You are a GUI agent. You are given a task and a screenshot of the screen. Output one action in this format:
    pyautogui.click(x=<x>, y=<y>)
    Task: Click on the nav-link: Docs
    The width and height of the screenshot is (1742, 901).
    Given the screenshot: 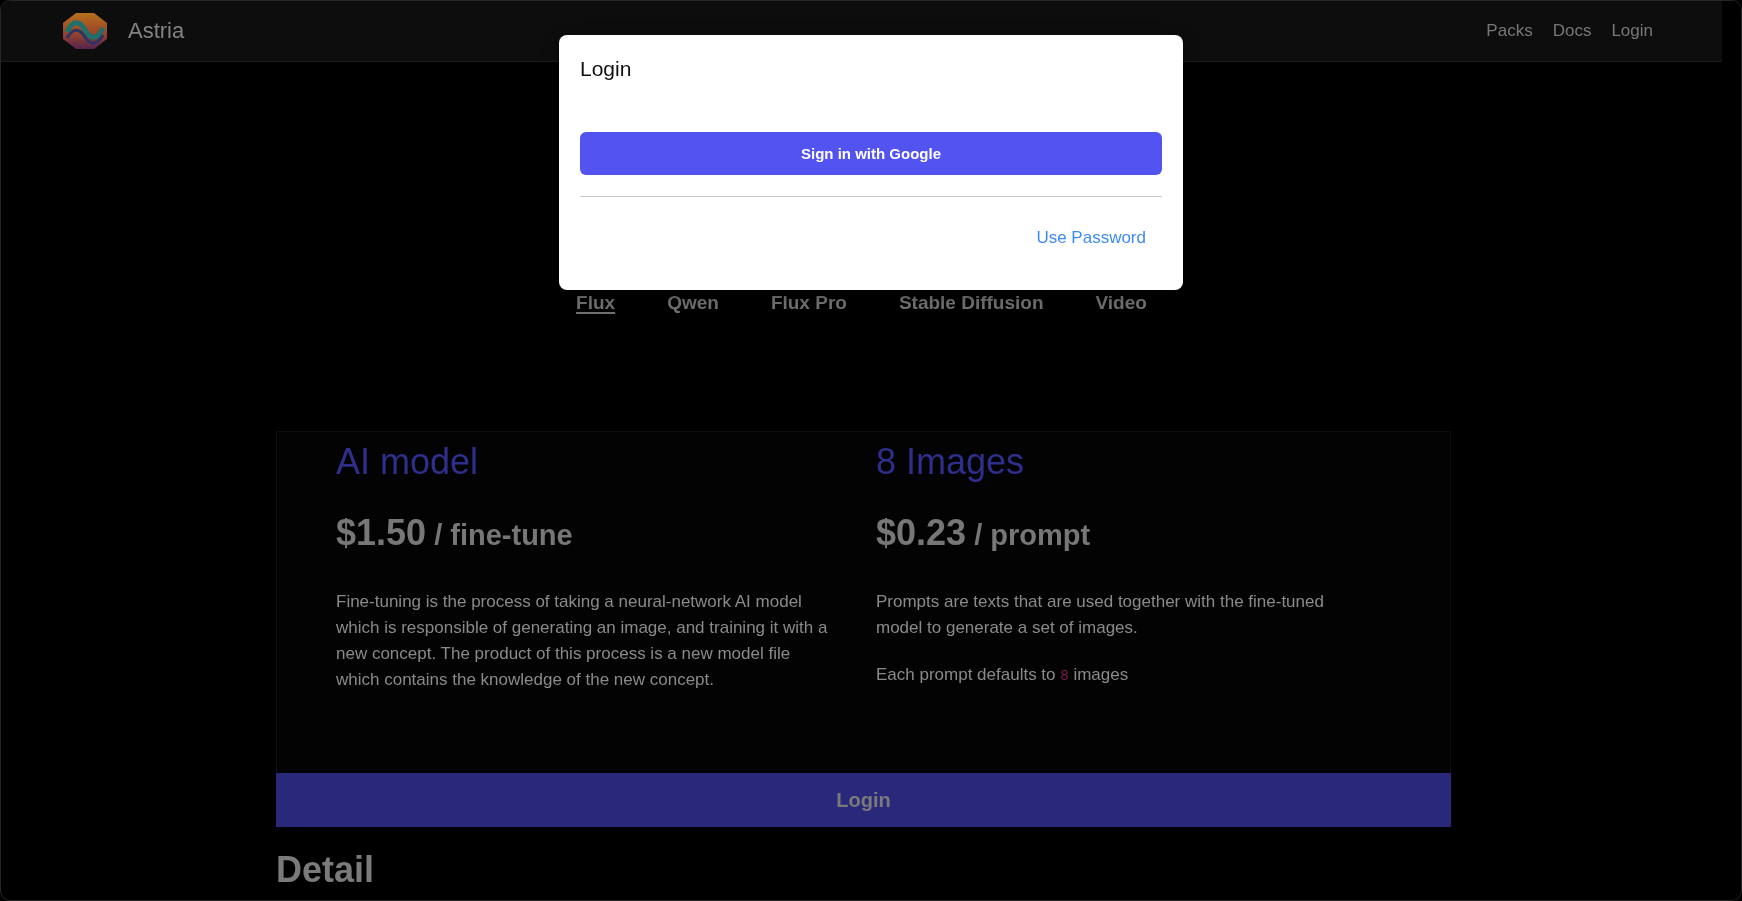 What is the action you would take?
    pyautogui.click(x=1572, y=31)
    